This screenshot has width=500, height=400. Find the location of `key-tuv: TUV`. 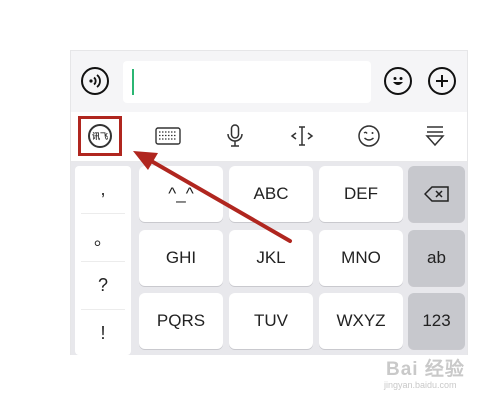

key-tuv: TUV is located at coordinates (271, 321).